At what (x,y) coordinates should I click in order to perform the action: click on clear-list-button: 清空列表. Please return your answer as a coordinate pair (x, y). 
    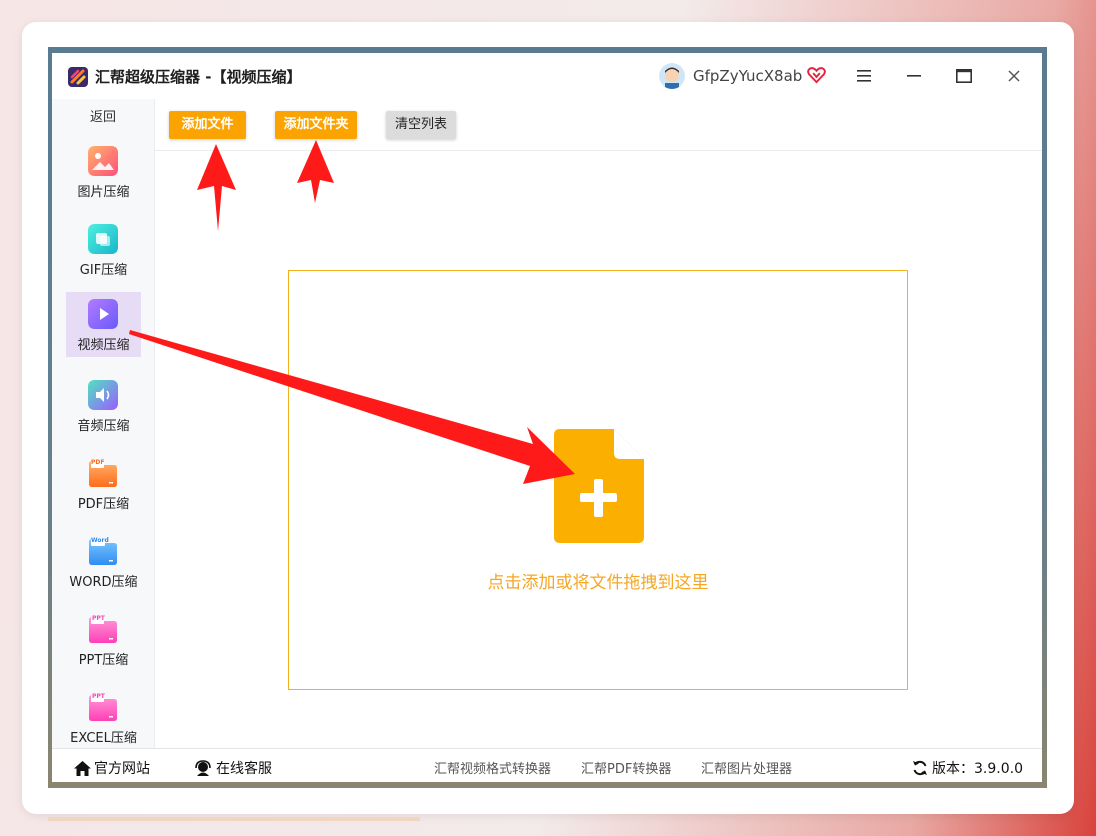
    Looking at the image, I should click on (421, 125).